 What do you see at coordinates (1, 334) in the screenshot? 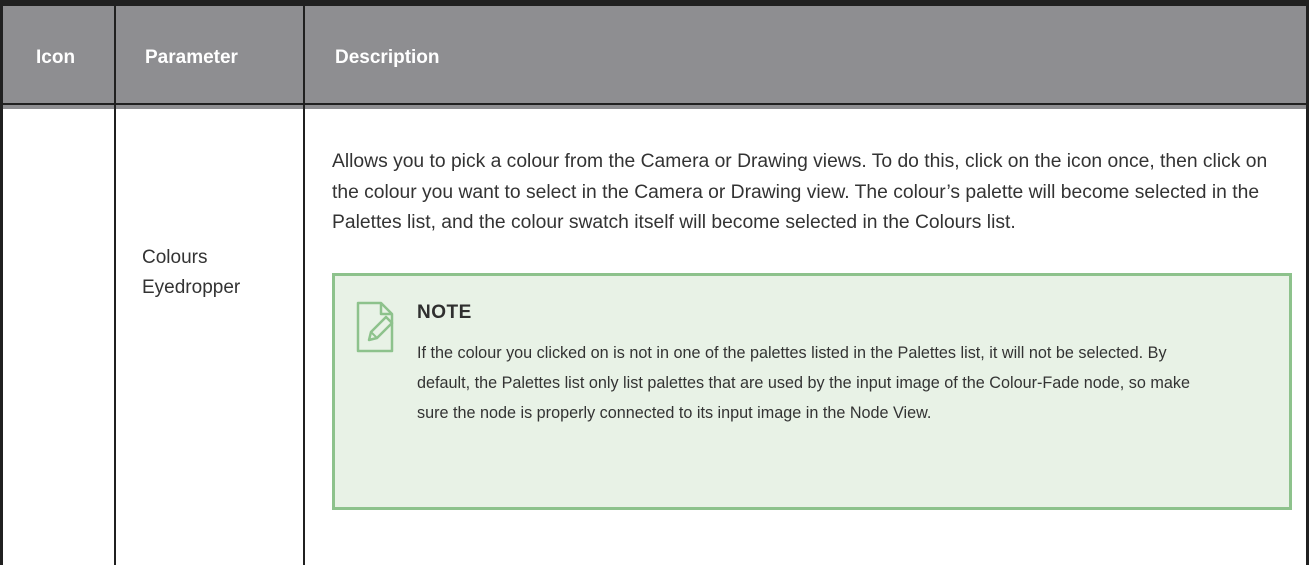
I see `table-left-border` at bounding box center [1, 334].